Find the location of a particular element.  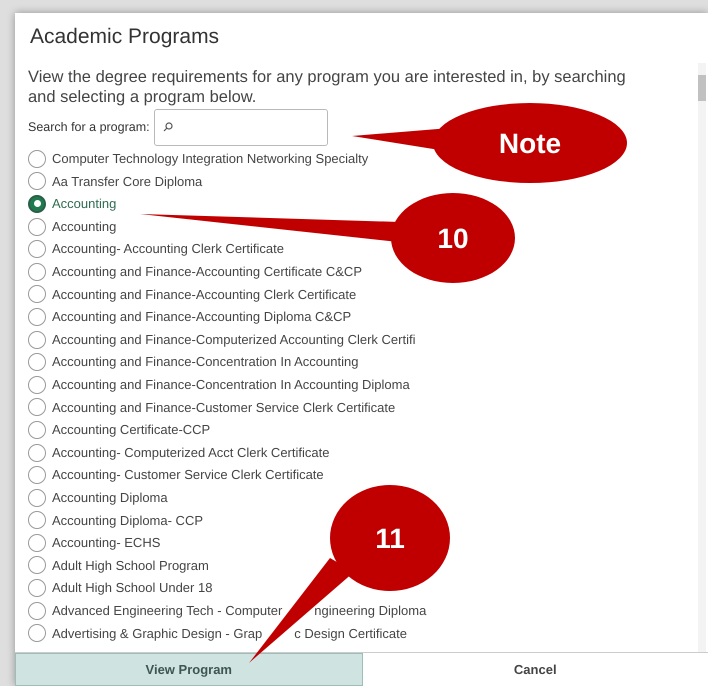

program-name: Aa Transfer Core Diploma is located at coordinates (127, 181).